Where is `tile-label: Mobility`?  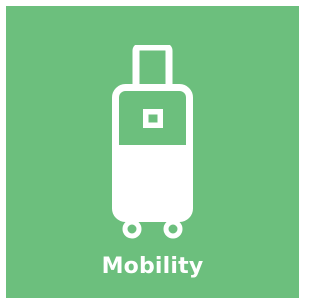 tile-label: Mobility is located at coordinates (152, 266).